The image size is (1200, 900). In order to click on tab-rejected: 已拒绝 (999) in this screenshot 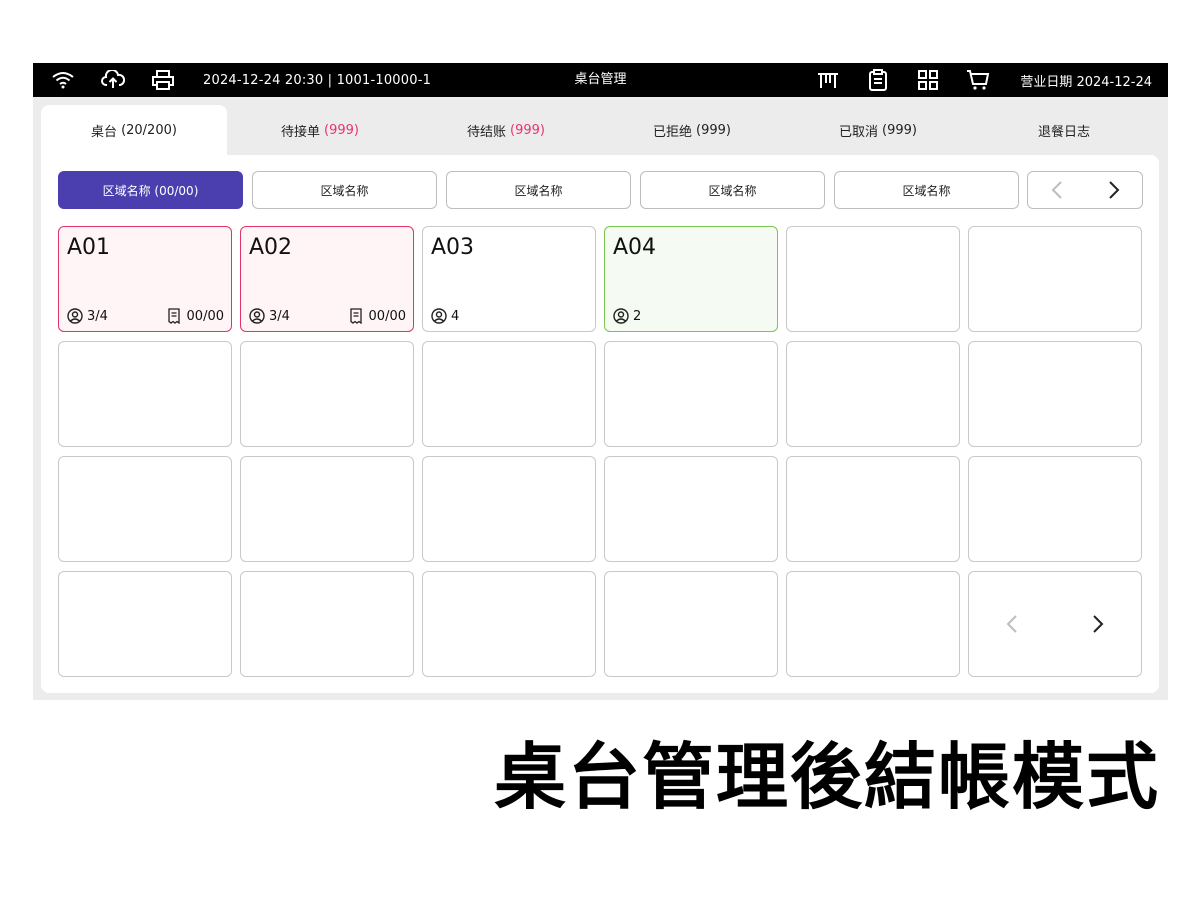, I will do `click(692, 130)`.